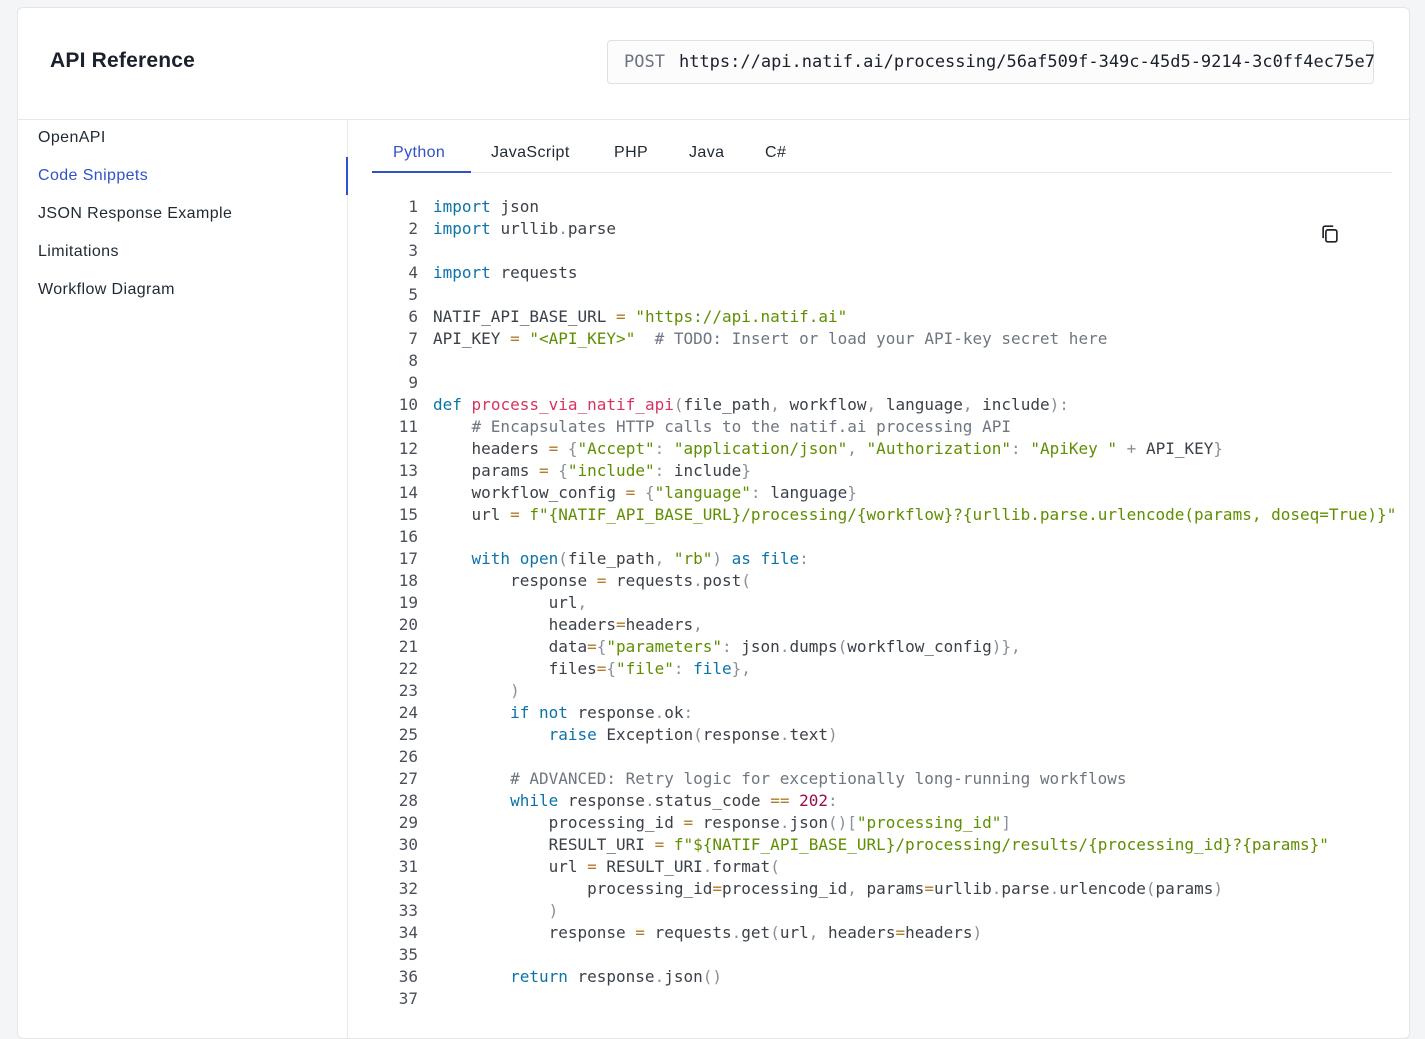 Image resolution: width=1425 pixels, height=1039 pixels. Describe the element at coordinates (890, 801) in the screenshot. I see `code-line: 28 while response.status_code == 202:` at that location.